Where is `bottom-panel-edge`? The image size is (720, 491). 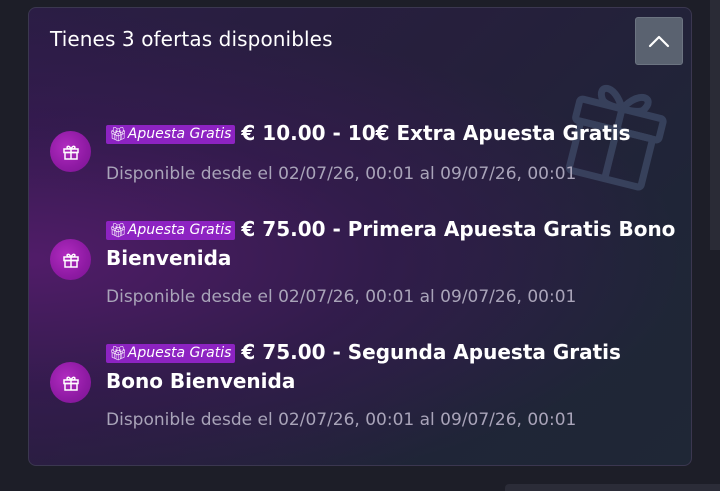
bottom-panel-edge is located at coordinates (612, 487).